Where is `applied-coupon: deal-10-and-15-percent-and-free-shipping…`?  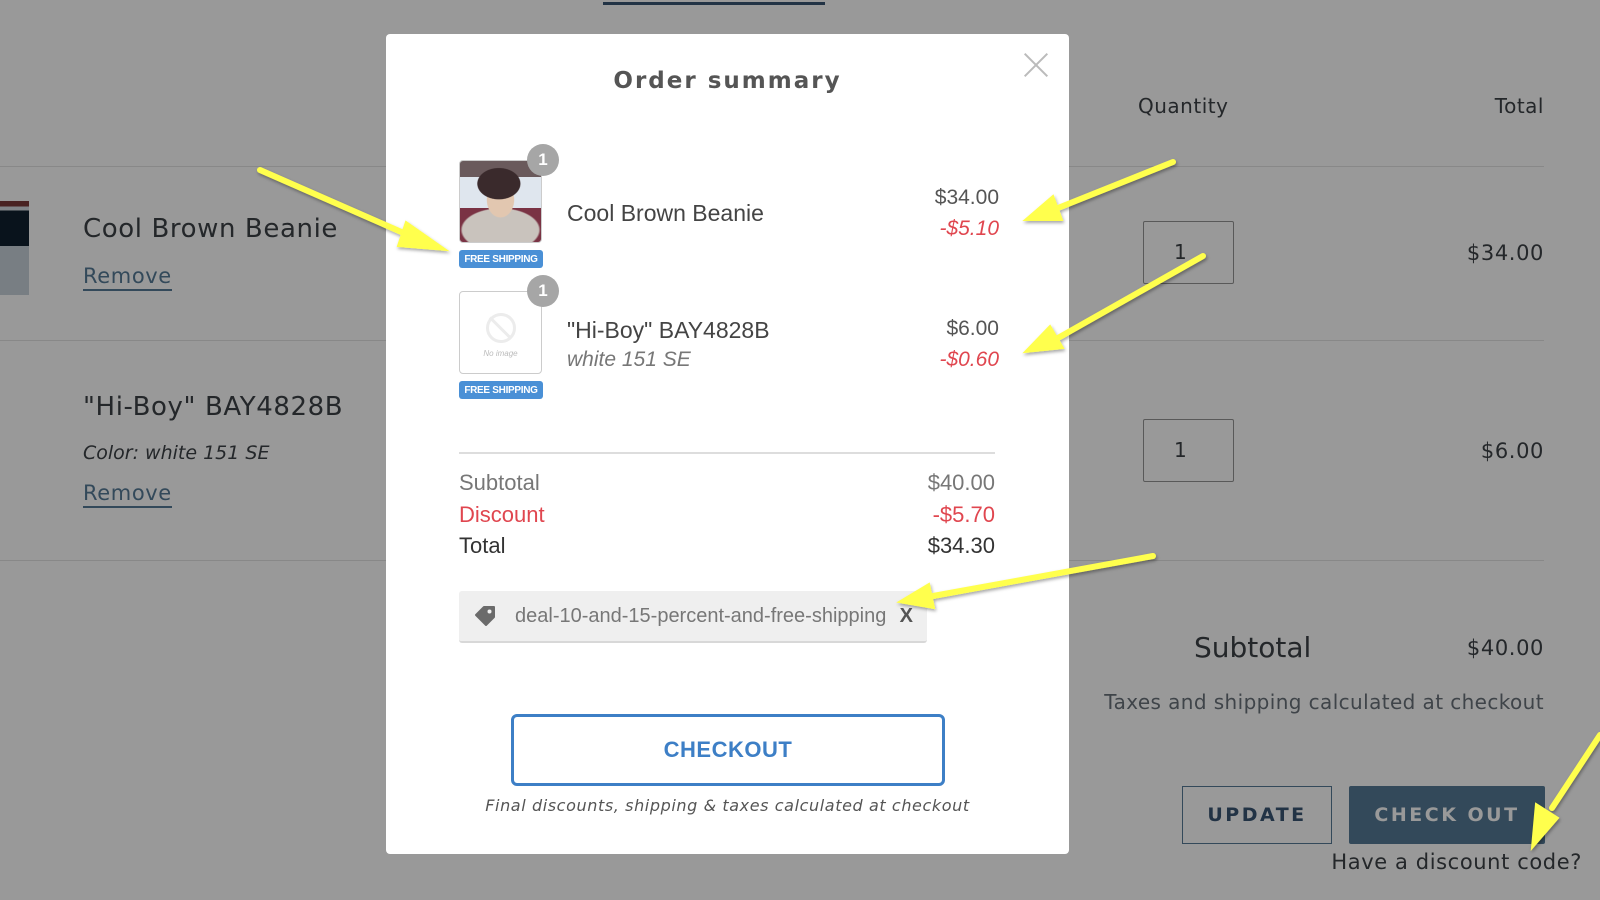
applied-coupon: deal-10-and-15-percent-and-free-shipping… is located at coordinates (693, 617).